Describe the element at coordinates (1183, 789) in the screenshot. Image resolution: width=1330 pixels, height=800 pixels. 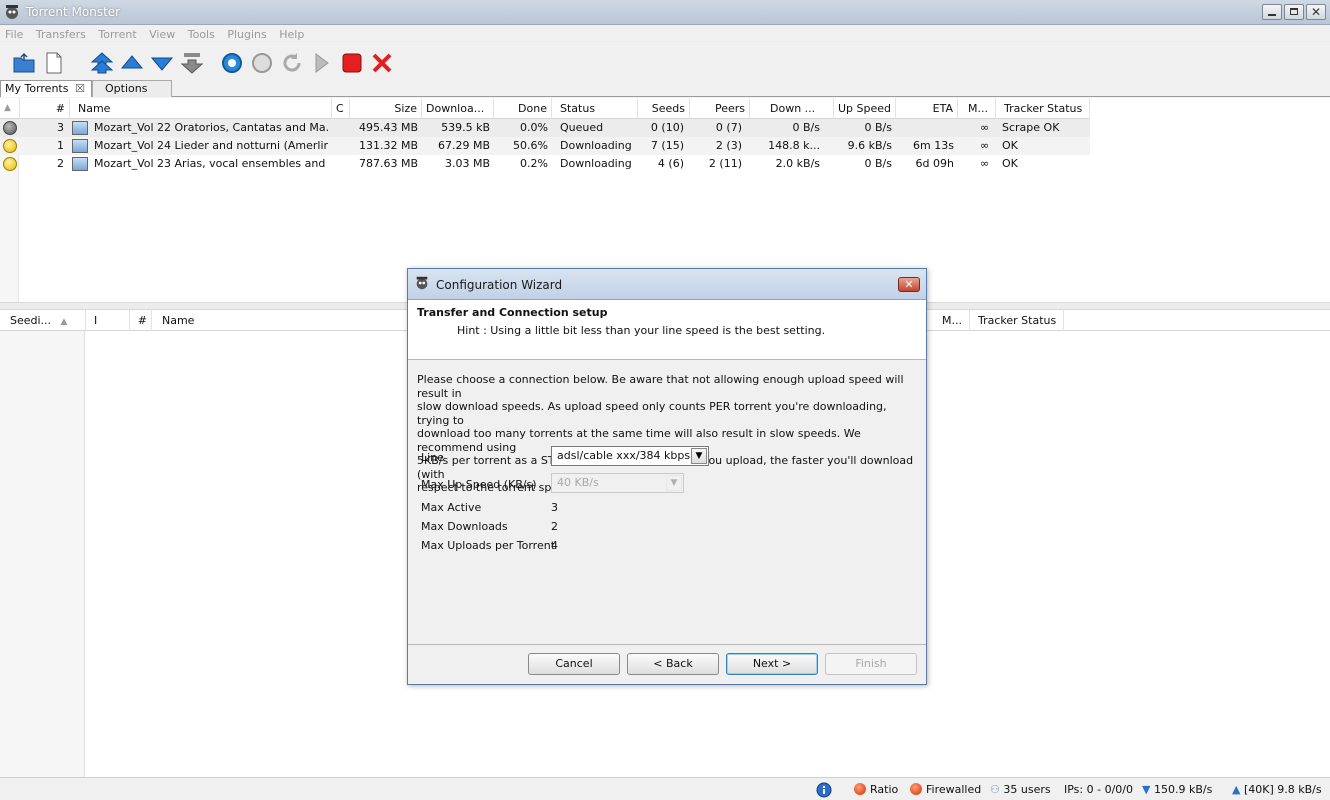
I see `download-speed-label: 150.9 kB/s` at that location.